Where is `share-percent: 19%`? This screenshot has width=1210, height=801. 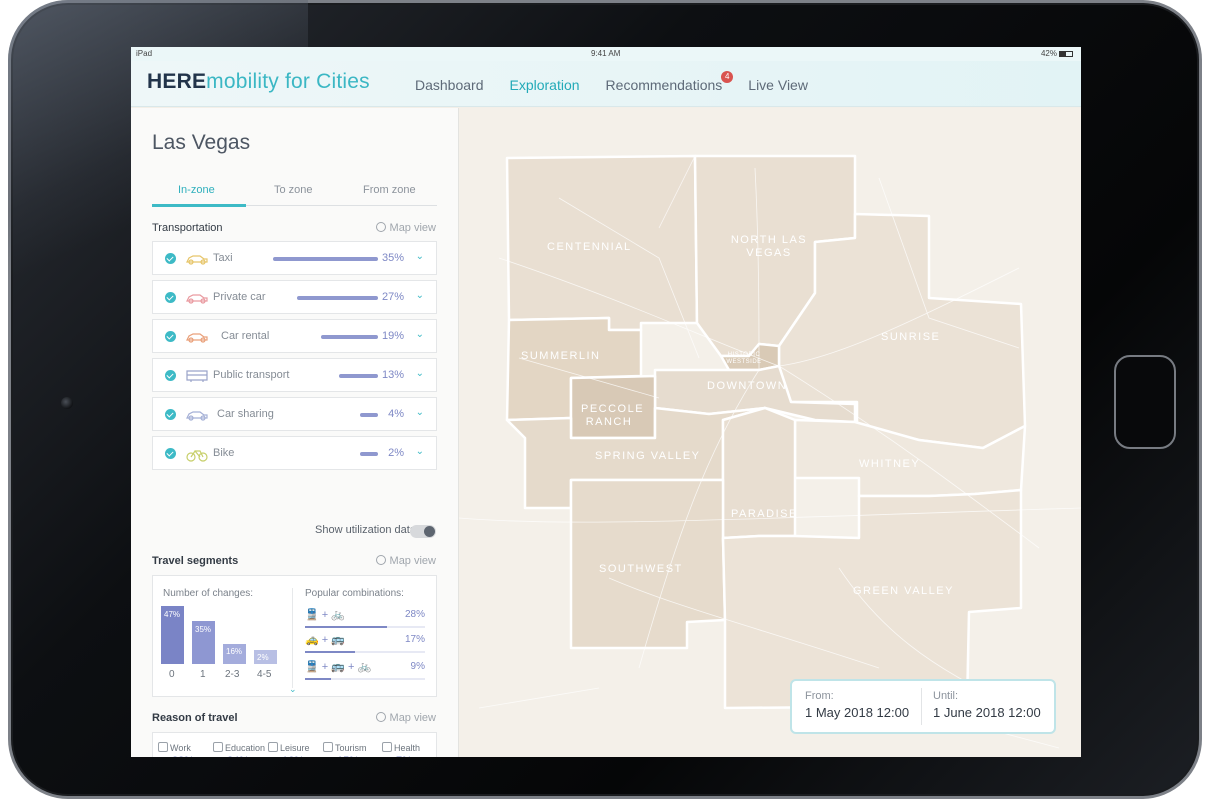 share-percent: 19% is located at coordinates (392, 336).